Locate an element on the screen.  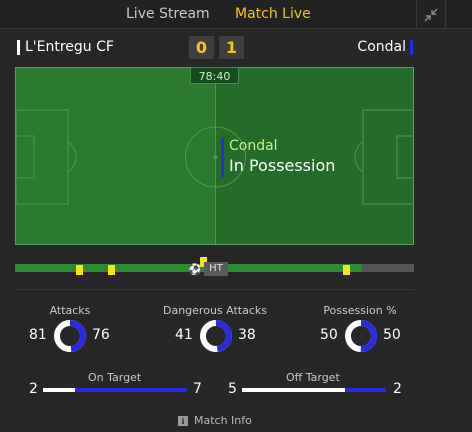
possession-away: 50 is located at coordinates (392, 335).